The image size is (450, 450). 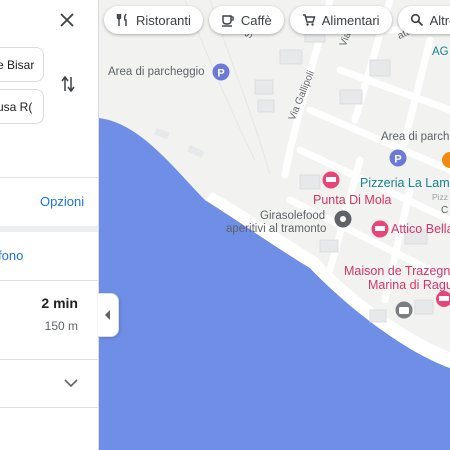 What do you see at coordinates (404, 310) in the screenshot?
I see `camera-pin-icon` at bounding box center [404, 310].